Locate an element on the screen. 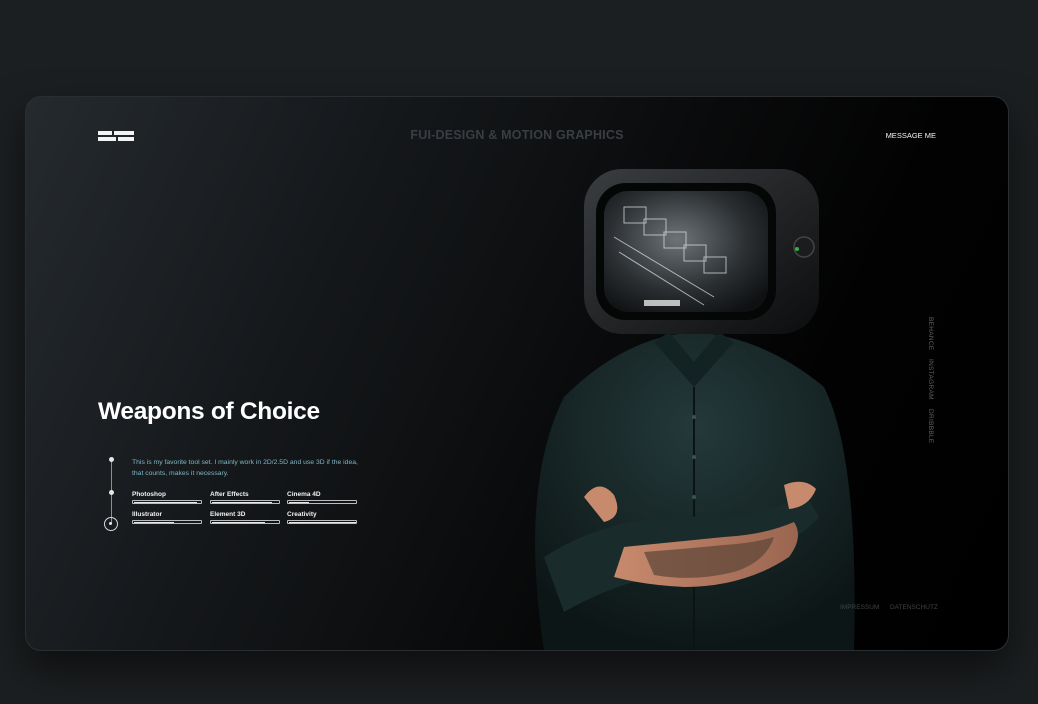 The image size is (1038, 704). impressum-link: IMPRESSUM is located at coordinates (859, 607).